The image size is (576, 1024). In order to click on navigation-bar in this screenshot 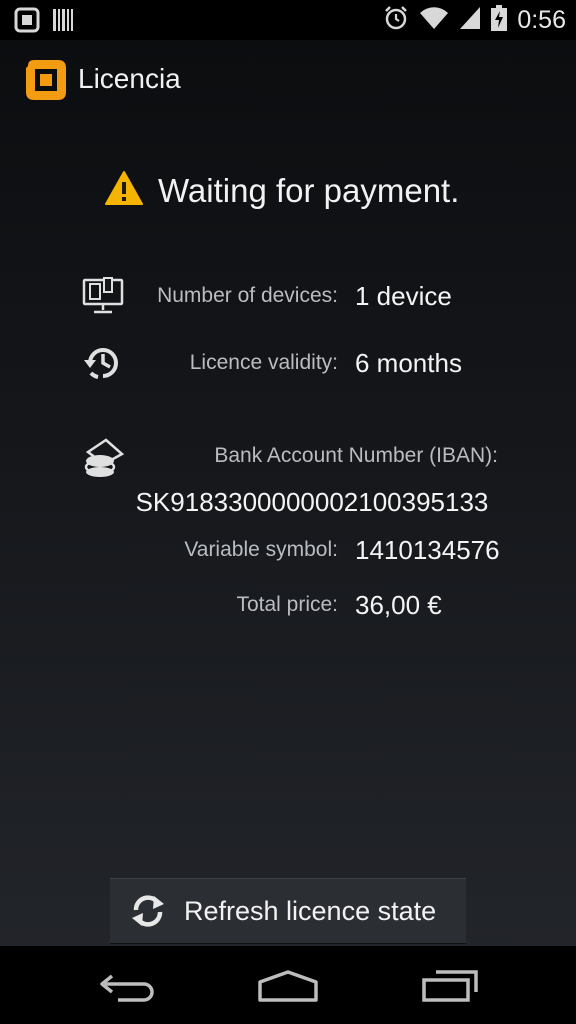, I will do `click(288, 985)`.